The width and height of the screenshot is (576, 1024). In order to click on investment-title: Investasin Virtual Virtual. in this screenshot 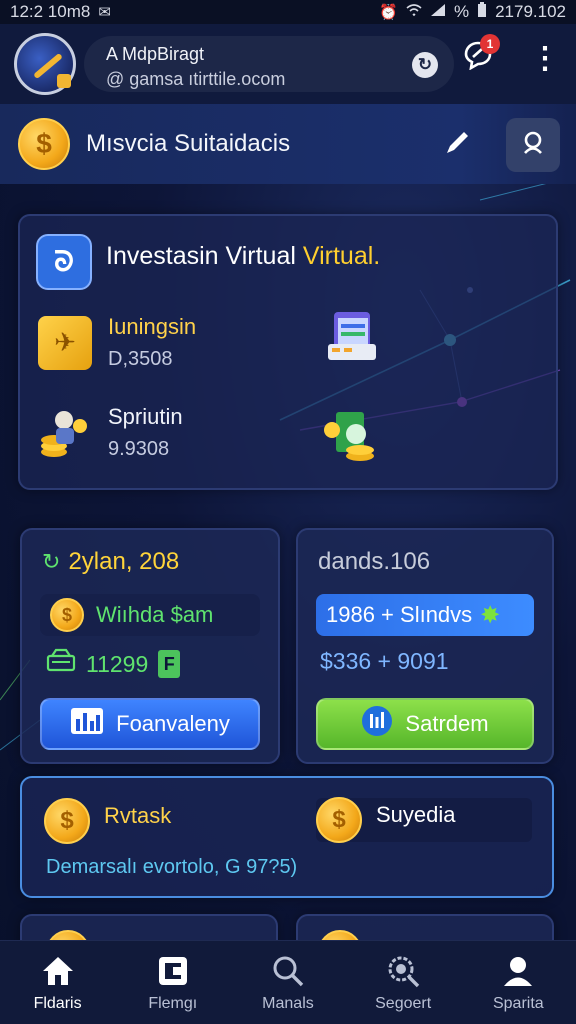, I will do `click(243, 256)`.